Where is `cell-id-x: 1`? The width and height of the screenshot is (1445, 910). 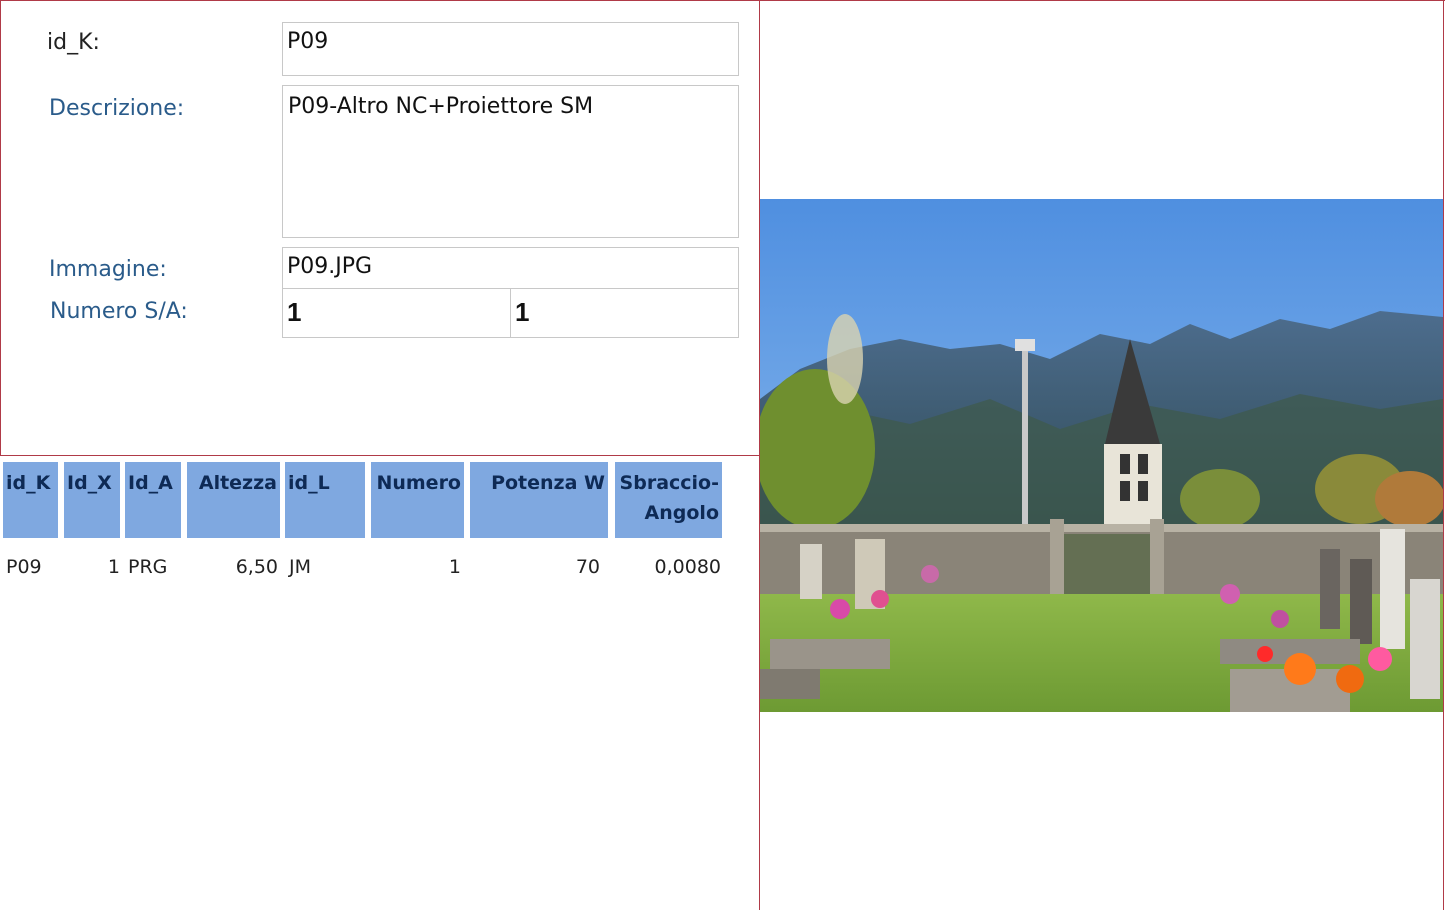 cell-id-x: 1 is located at coordinates (113, 567).